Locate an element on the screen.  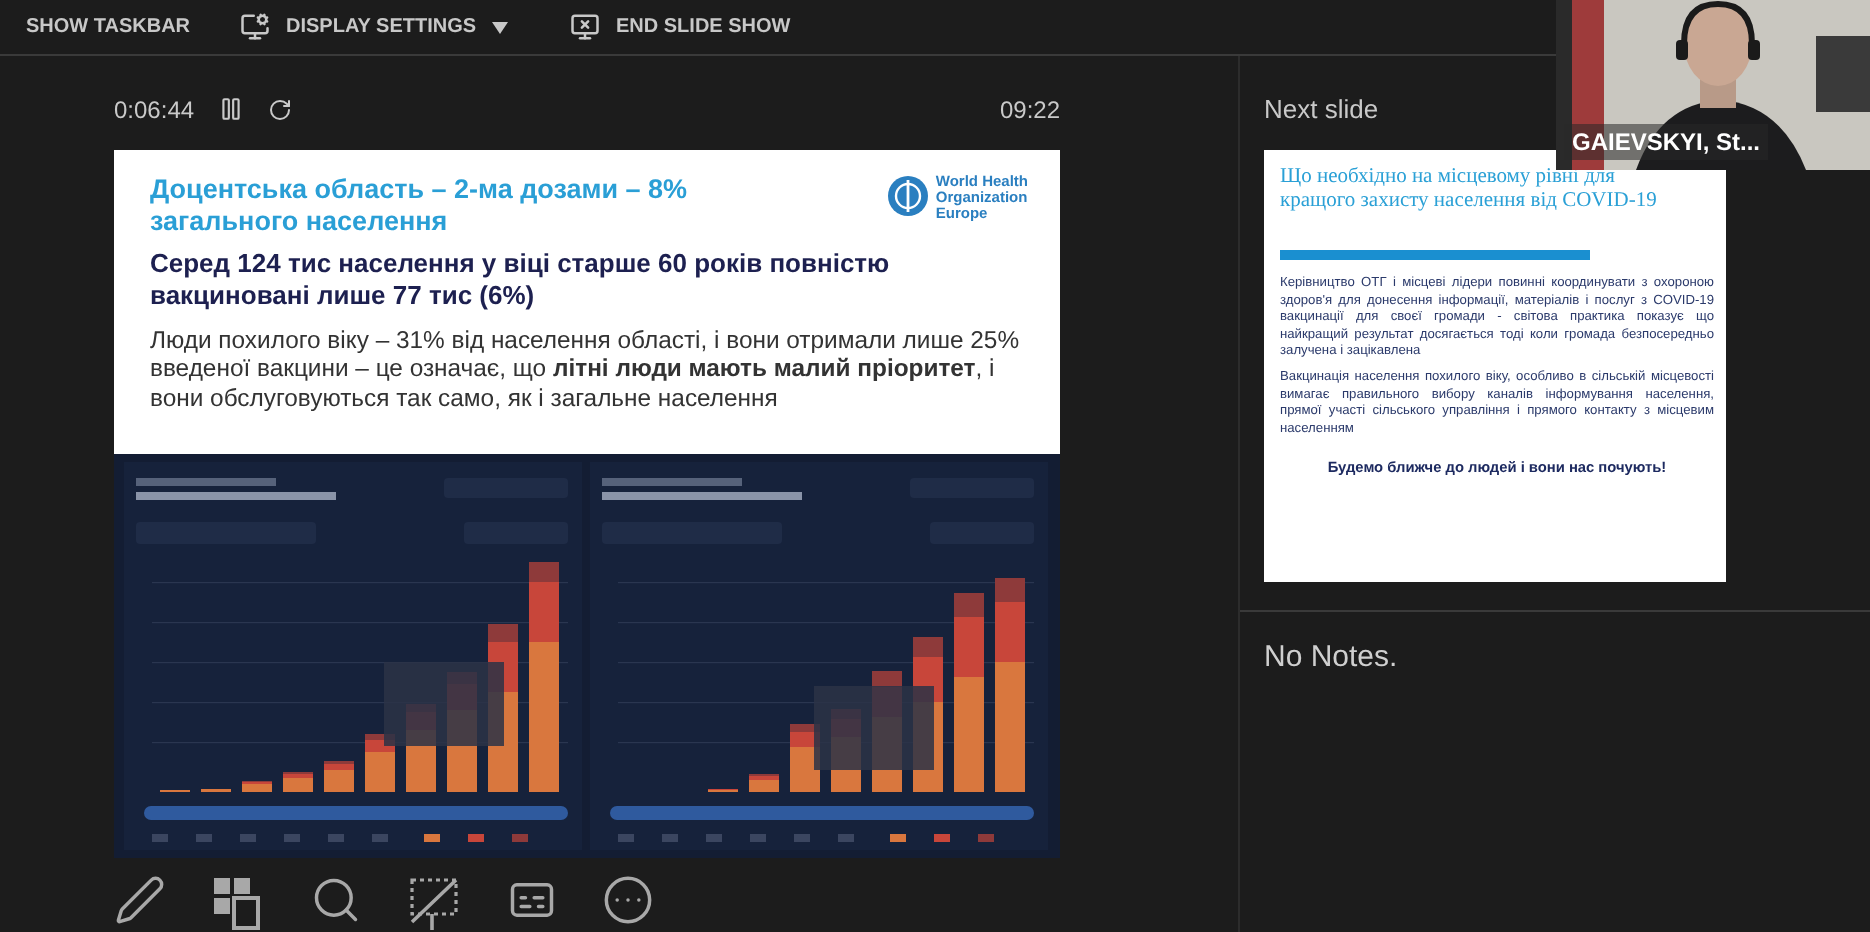
elapsed-time: 0:06:44 is located at coordinates (154, 109).